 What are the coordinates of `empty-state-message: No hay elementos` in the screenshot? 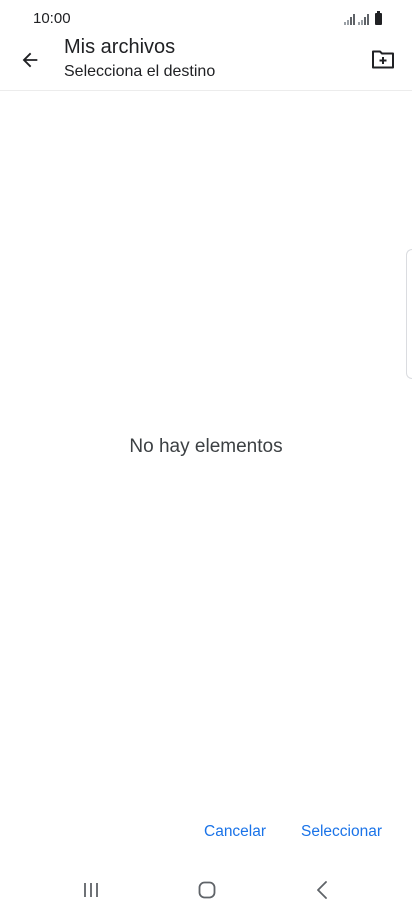 It's located at (206, 446).